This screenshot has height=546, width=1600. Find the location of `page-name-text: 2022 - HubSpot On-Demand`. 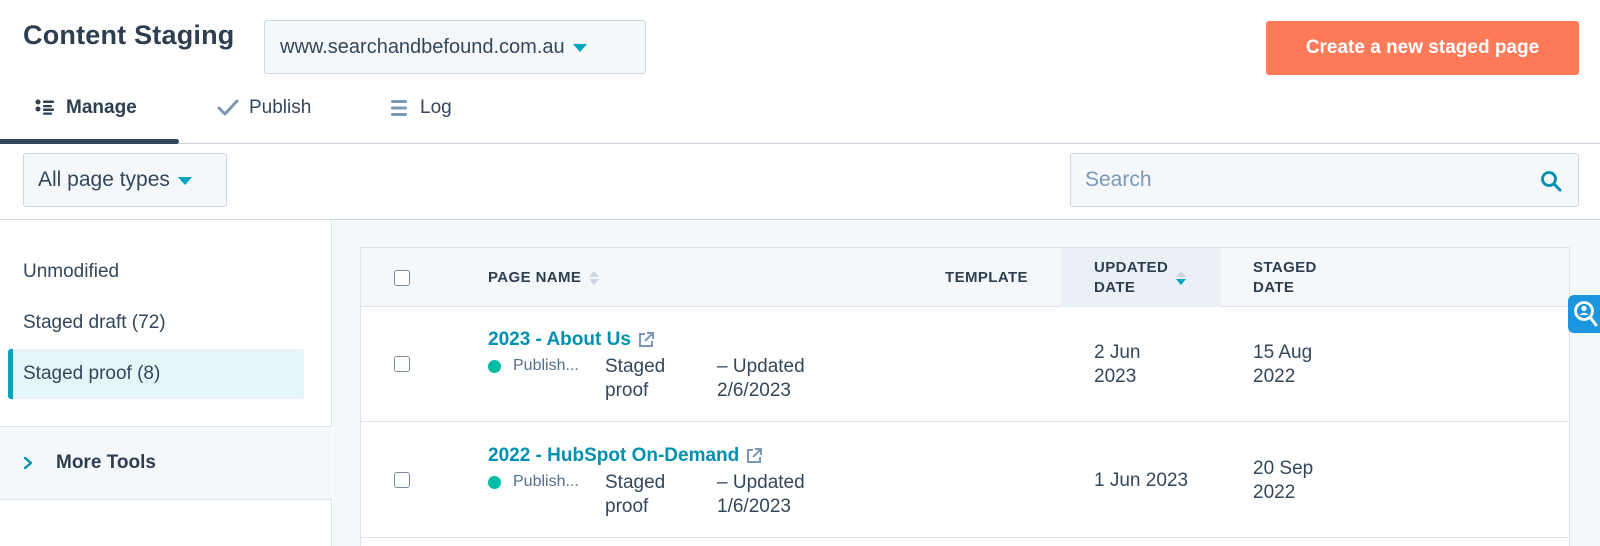

page-name-text: 2022 - HubSpot On-Demand is located at coordinates (614, 455).